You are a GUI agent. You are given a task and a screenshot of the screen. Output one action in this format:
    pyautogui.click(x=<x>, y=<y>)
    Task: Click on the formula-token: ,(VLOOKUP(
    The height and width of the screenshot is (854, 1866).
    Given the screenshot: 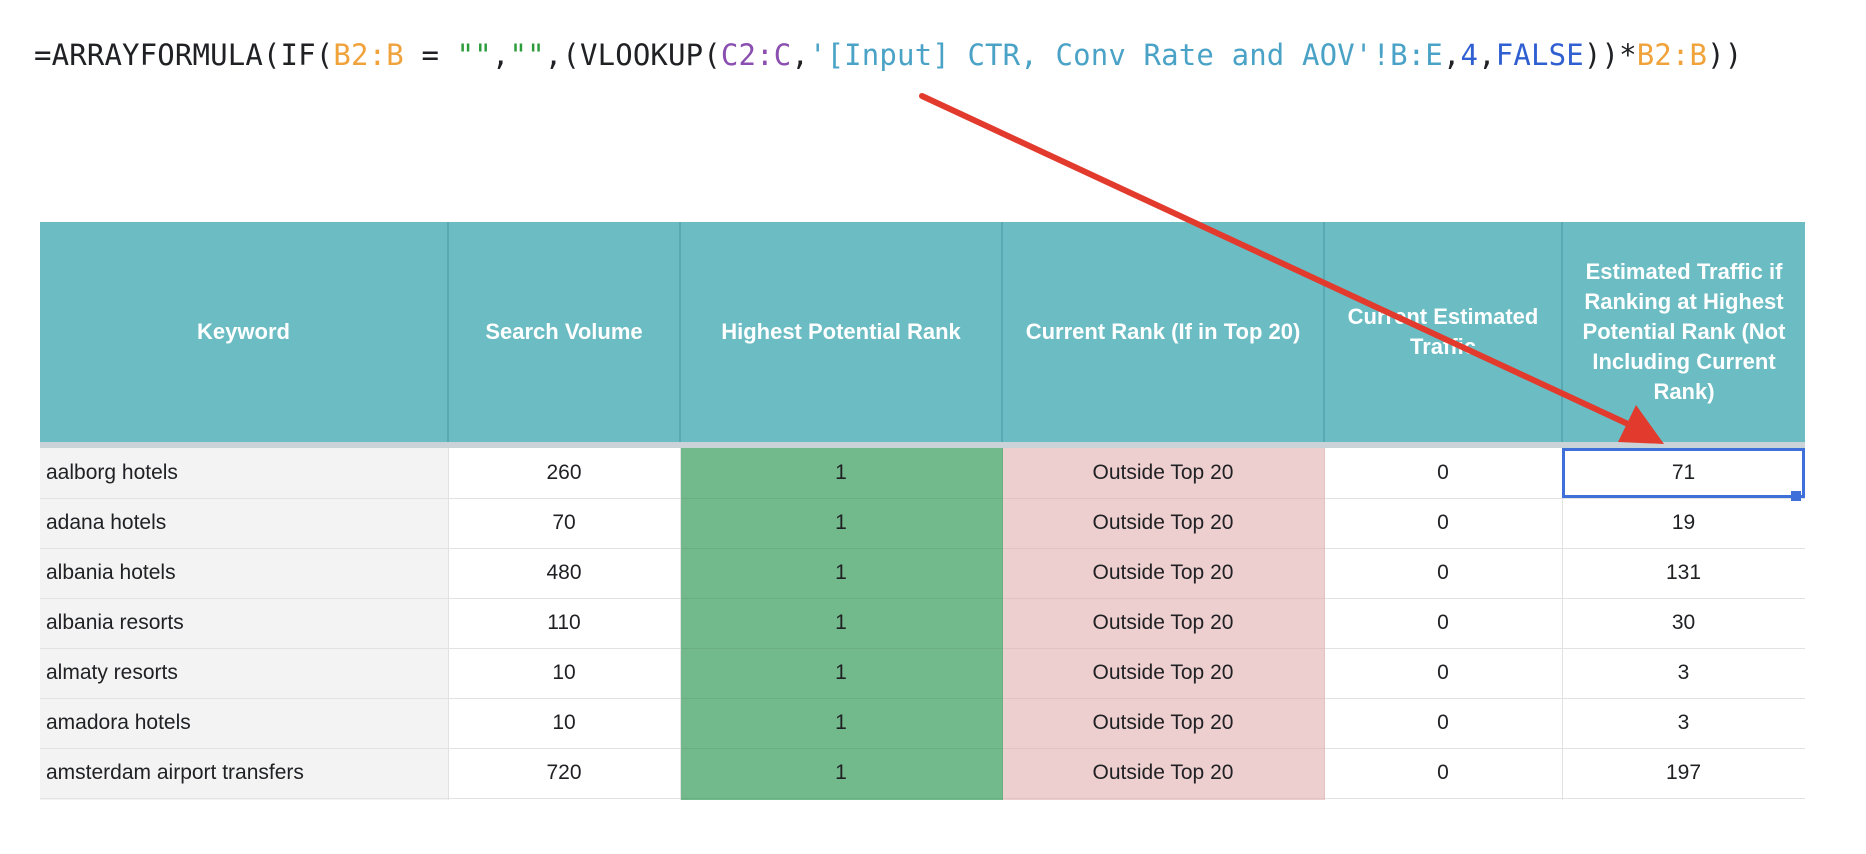 What is the action you would take?
    pyautogui.click(x=632, y=55)
    